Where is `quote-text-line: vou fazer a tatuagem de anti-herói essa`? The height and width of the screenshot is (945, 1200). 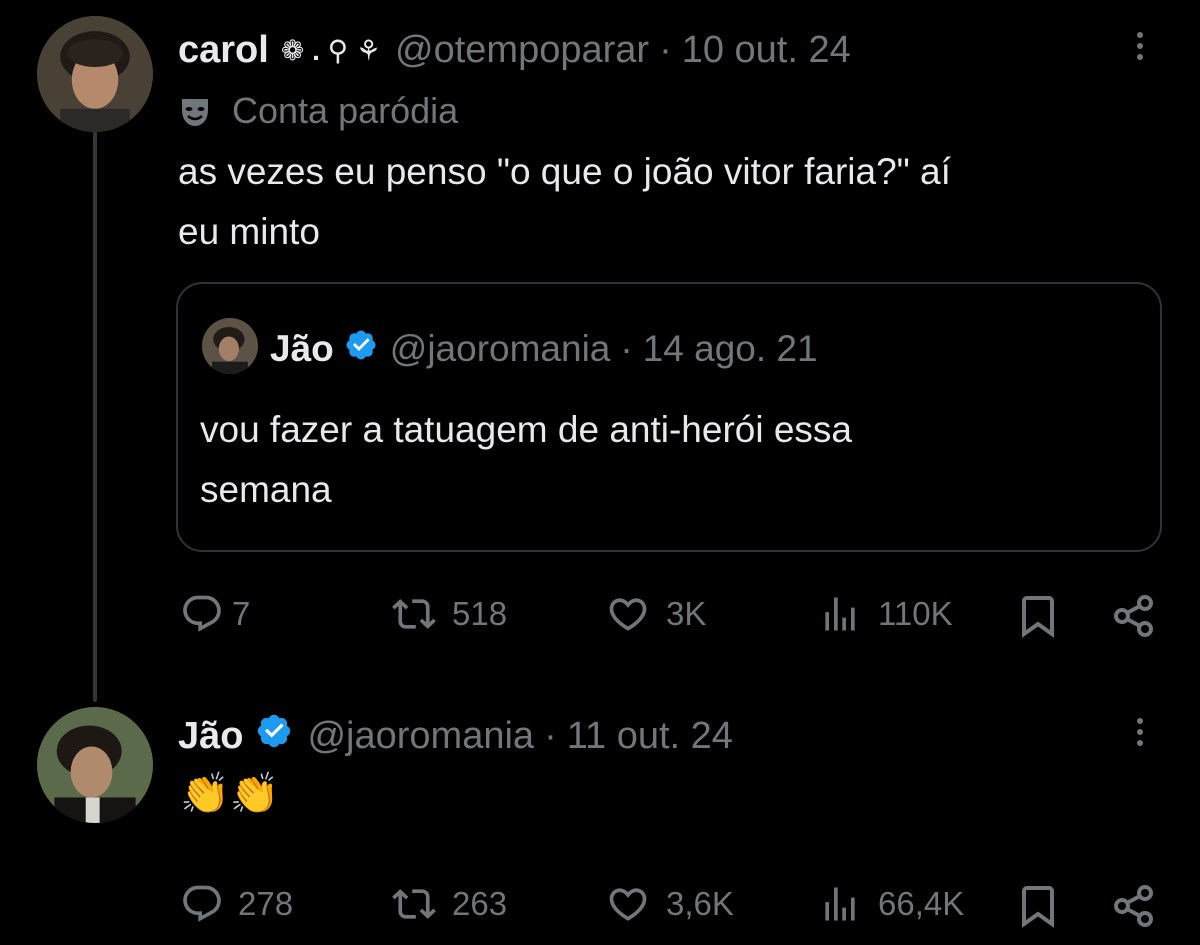 quote-text-line: vou fazer a tatuagem de anti-herói essa is located at coordinates (526, 429).